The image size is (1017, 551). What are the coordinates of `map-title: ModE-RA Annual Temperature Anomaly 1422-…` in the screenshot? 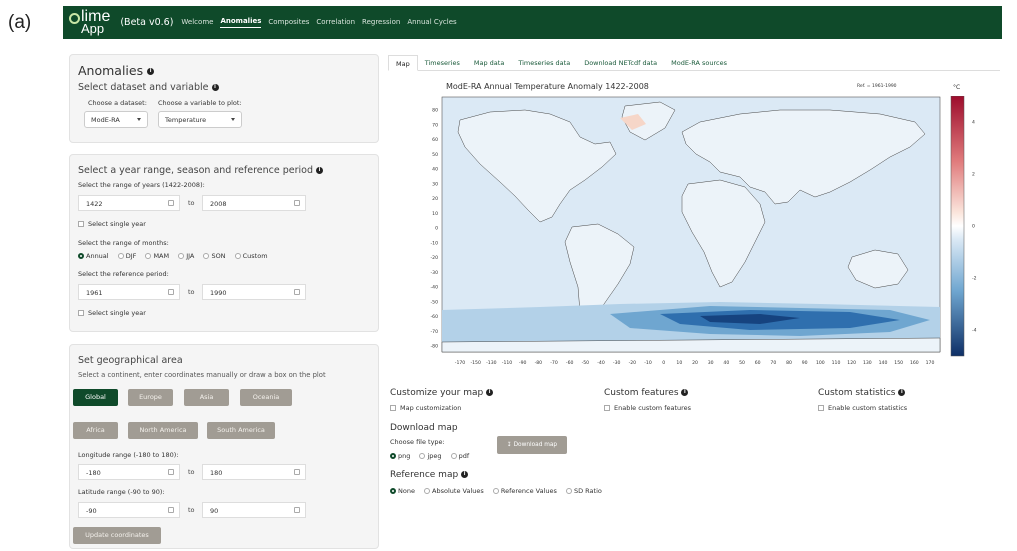 It's located at (547, 86).